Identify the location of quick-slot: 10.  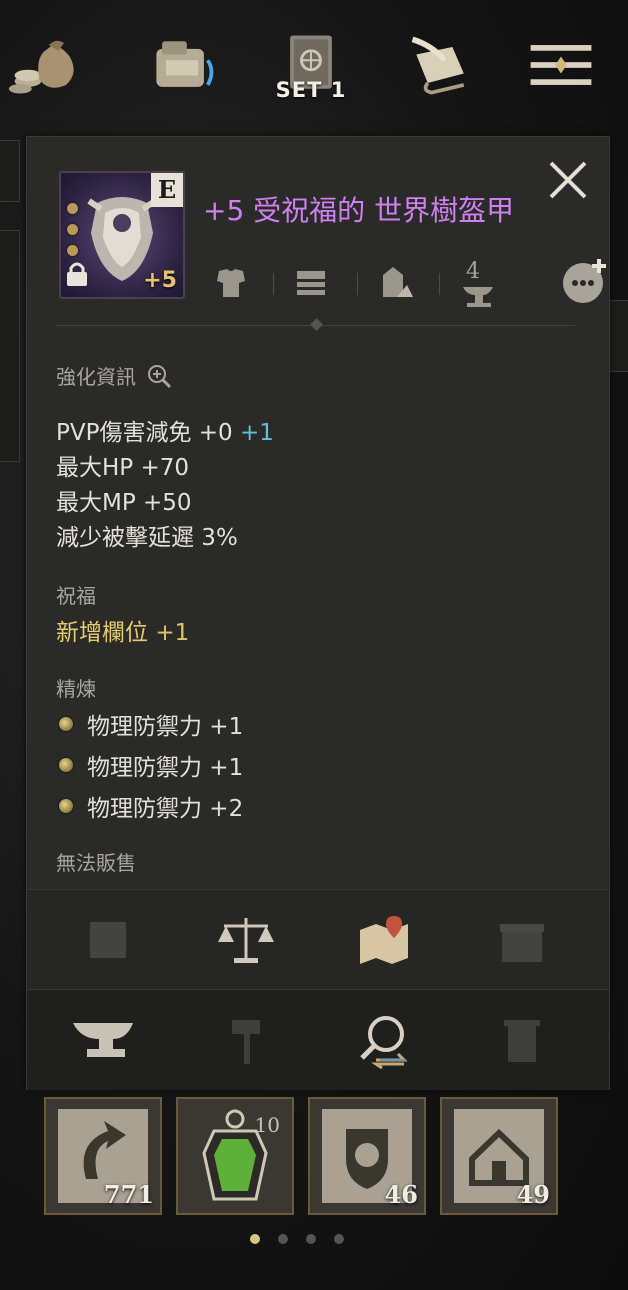
(235, 1156).